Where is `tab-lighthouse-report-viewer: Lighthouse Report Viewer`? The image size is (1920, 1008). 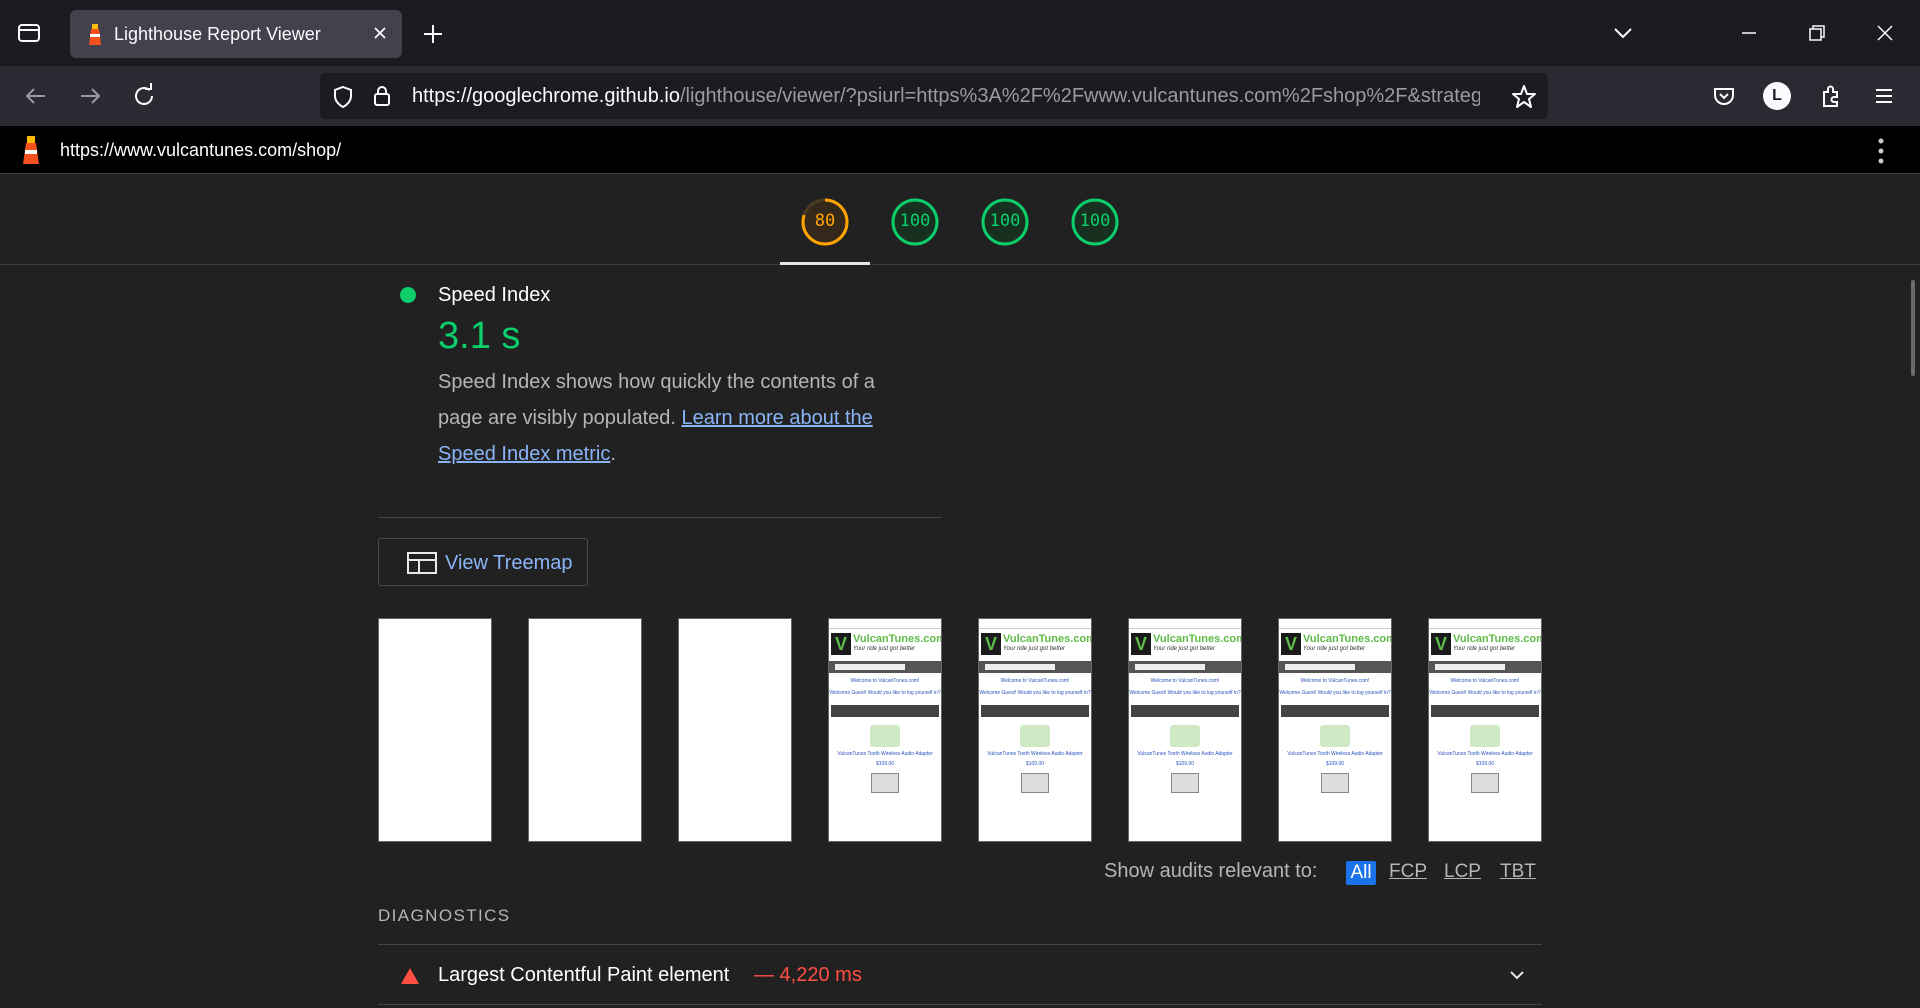
tab-lighthouse-report-viewer: Lighthouse Report Viewer is located at coordinates (236, 34).